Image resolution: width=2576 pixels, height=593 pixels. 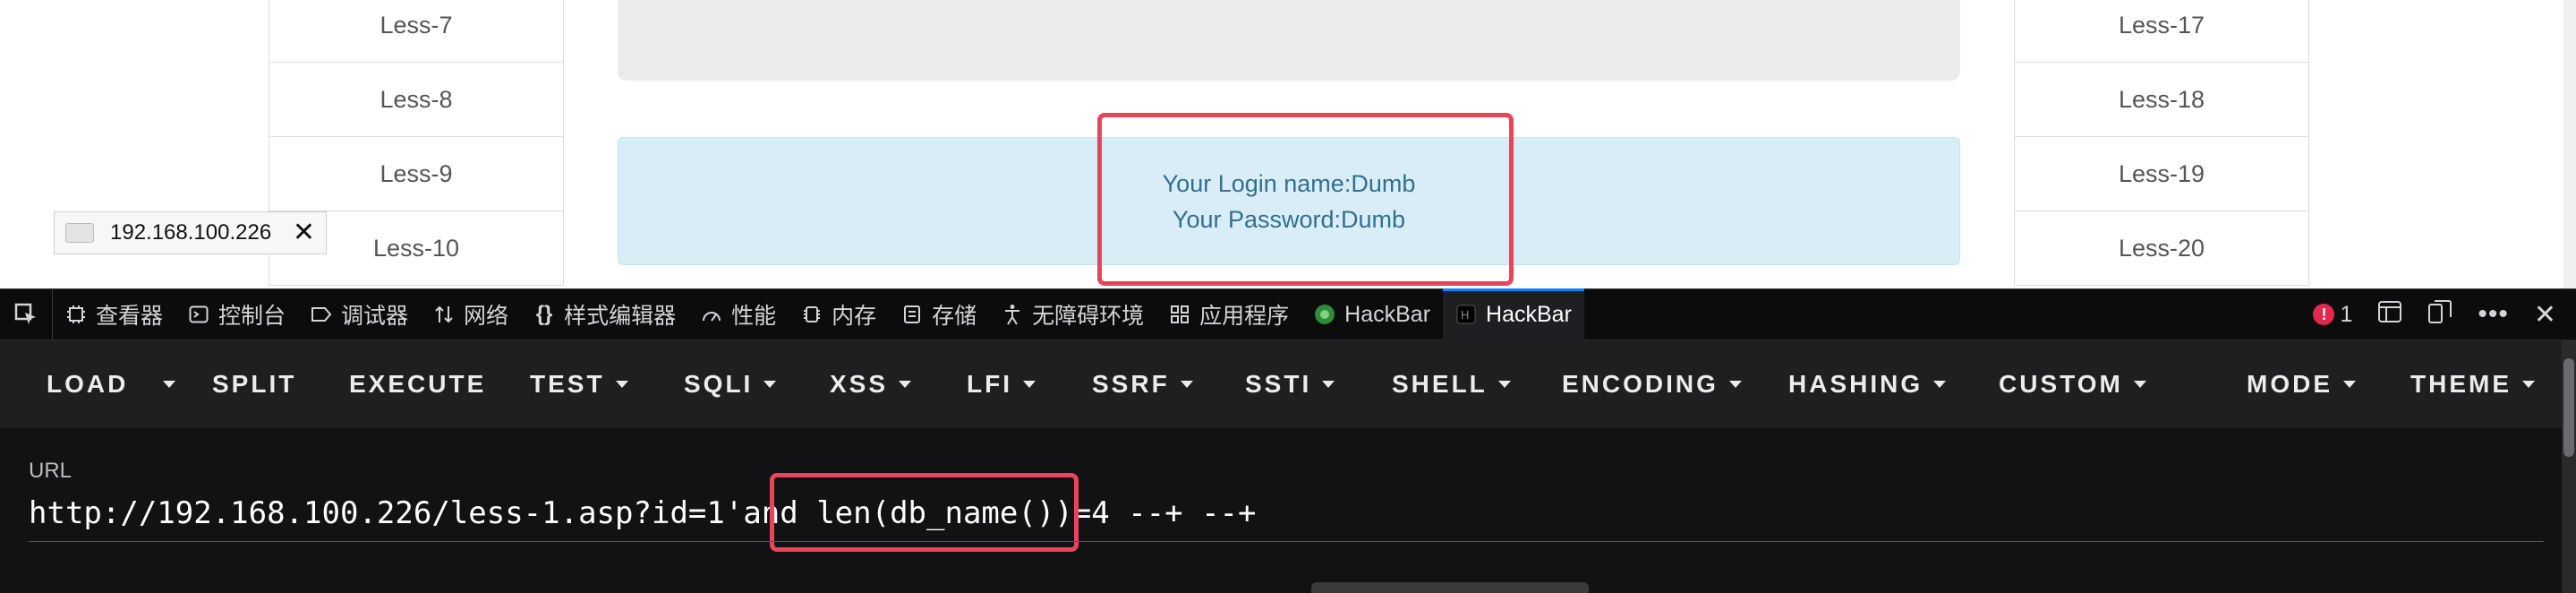 What do you see at coordinates (1012, 314) in the screenshot?
I see `accessibility-icon` at bounding box center [1012, 314].